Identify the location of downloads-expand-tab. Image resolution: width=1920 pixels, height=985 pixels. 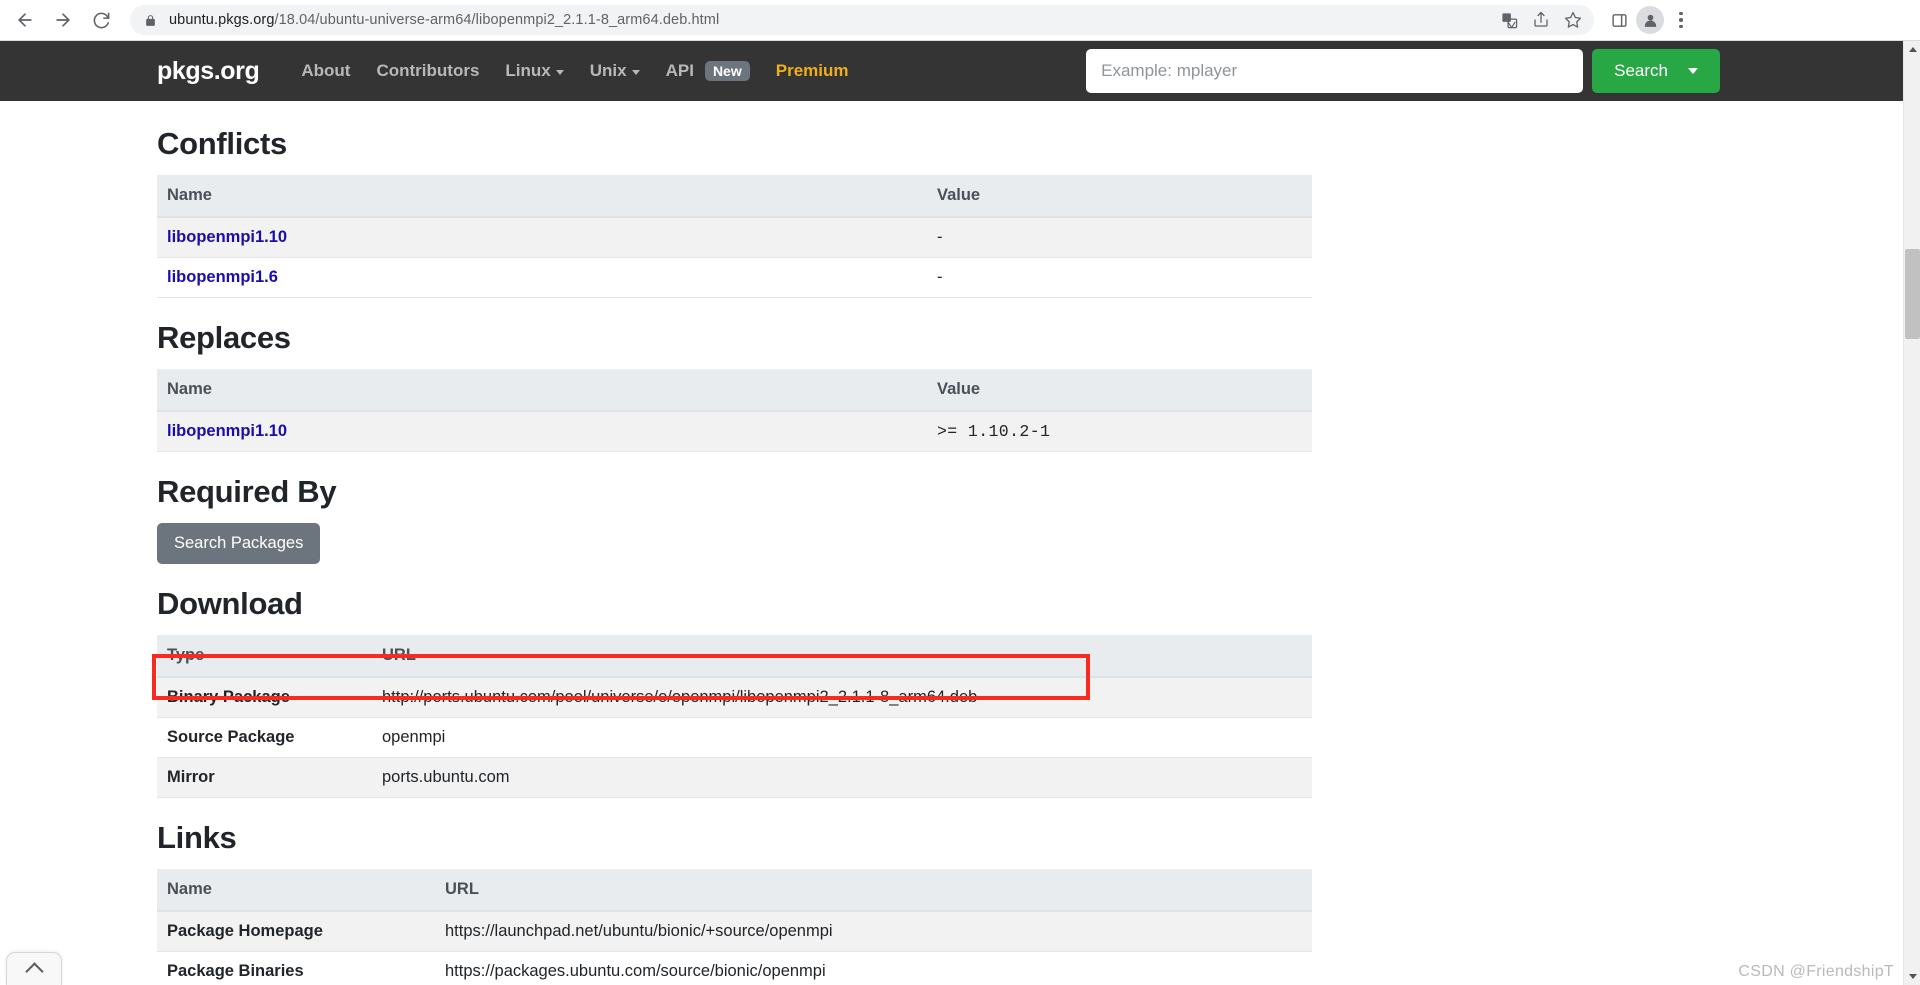
(34, 968).